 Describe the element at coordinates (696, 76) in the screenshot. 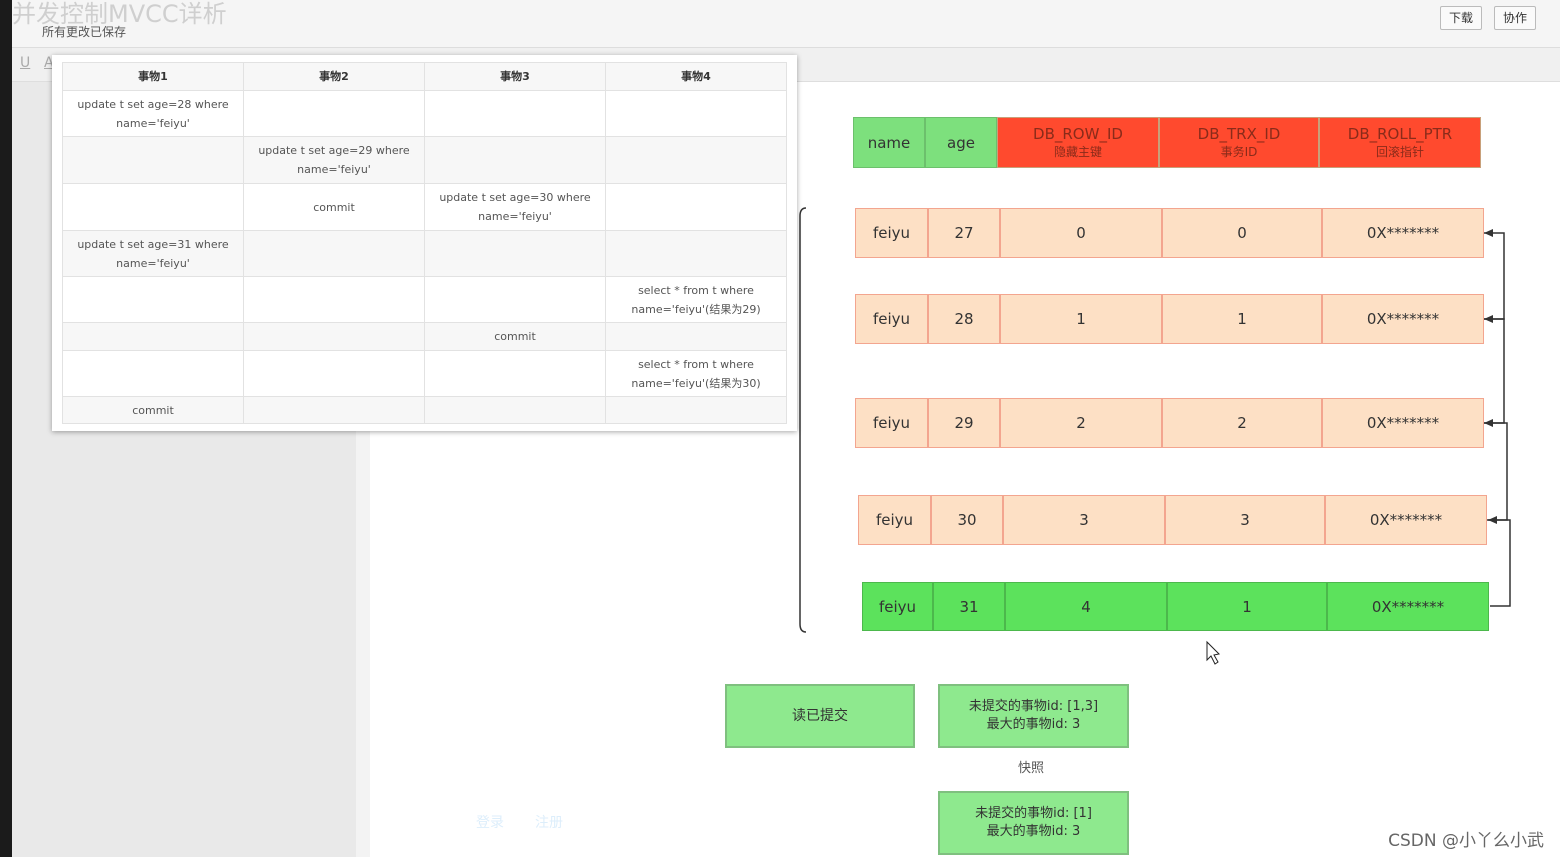

I see `column-header: 事物4` at that location.